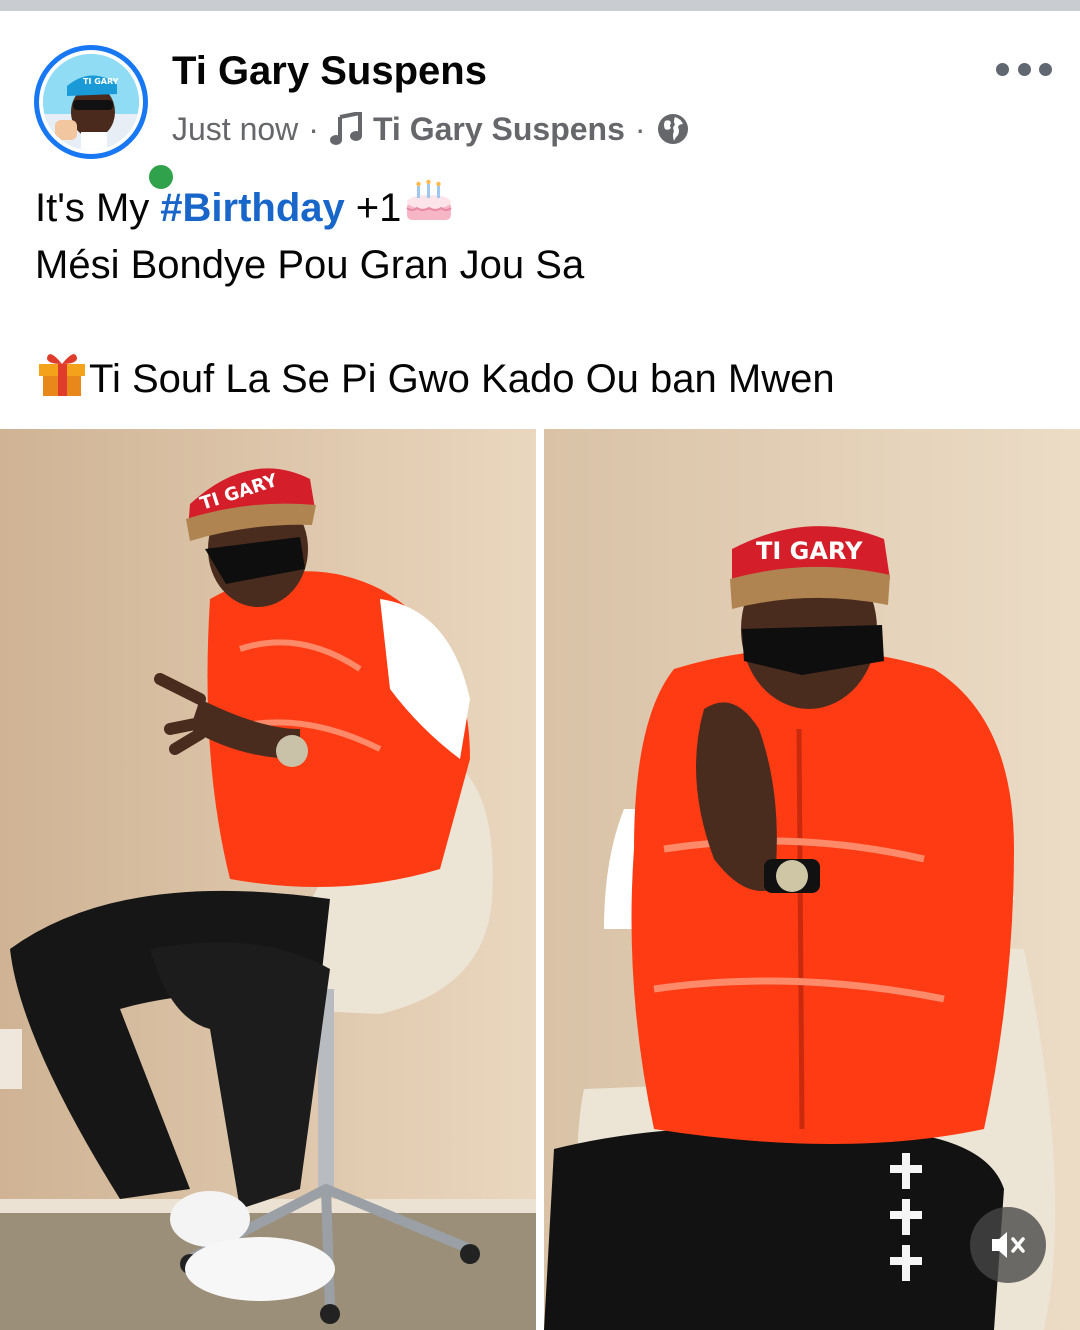  What do you see at coordinates (310, 265) in the screenshot?
I see `post-line-2: Mési Bondye Pou Gran Jou Sa` at bounding box center [310, 265].